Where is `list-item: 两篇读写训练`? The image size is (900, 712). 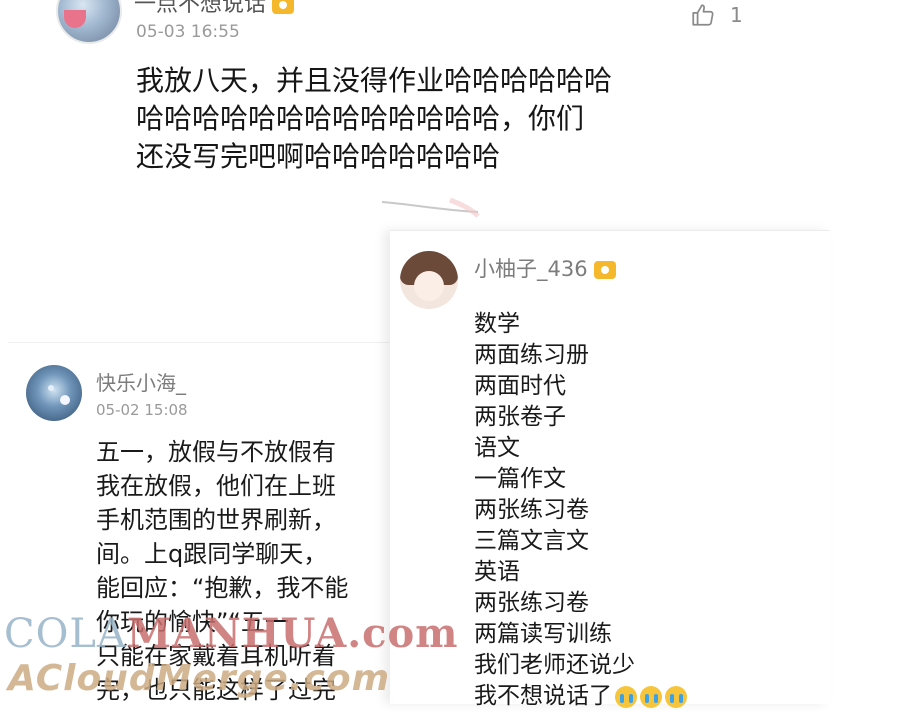
list-item: 两篇读写训练 is located at coordinates (543, 634).